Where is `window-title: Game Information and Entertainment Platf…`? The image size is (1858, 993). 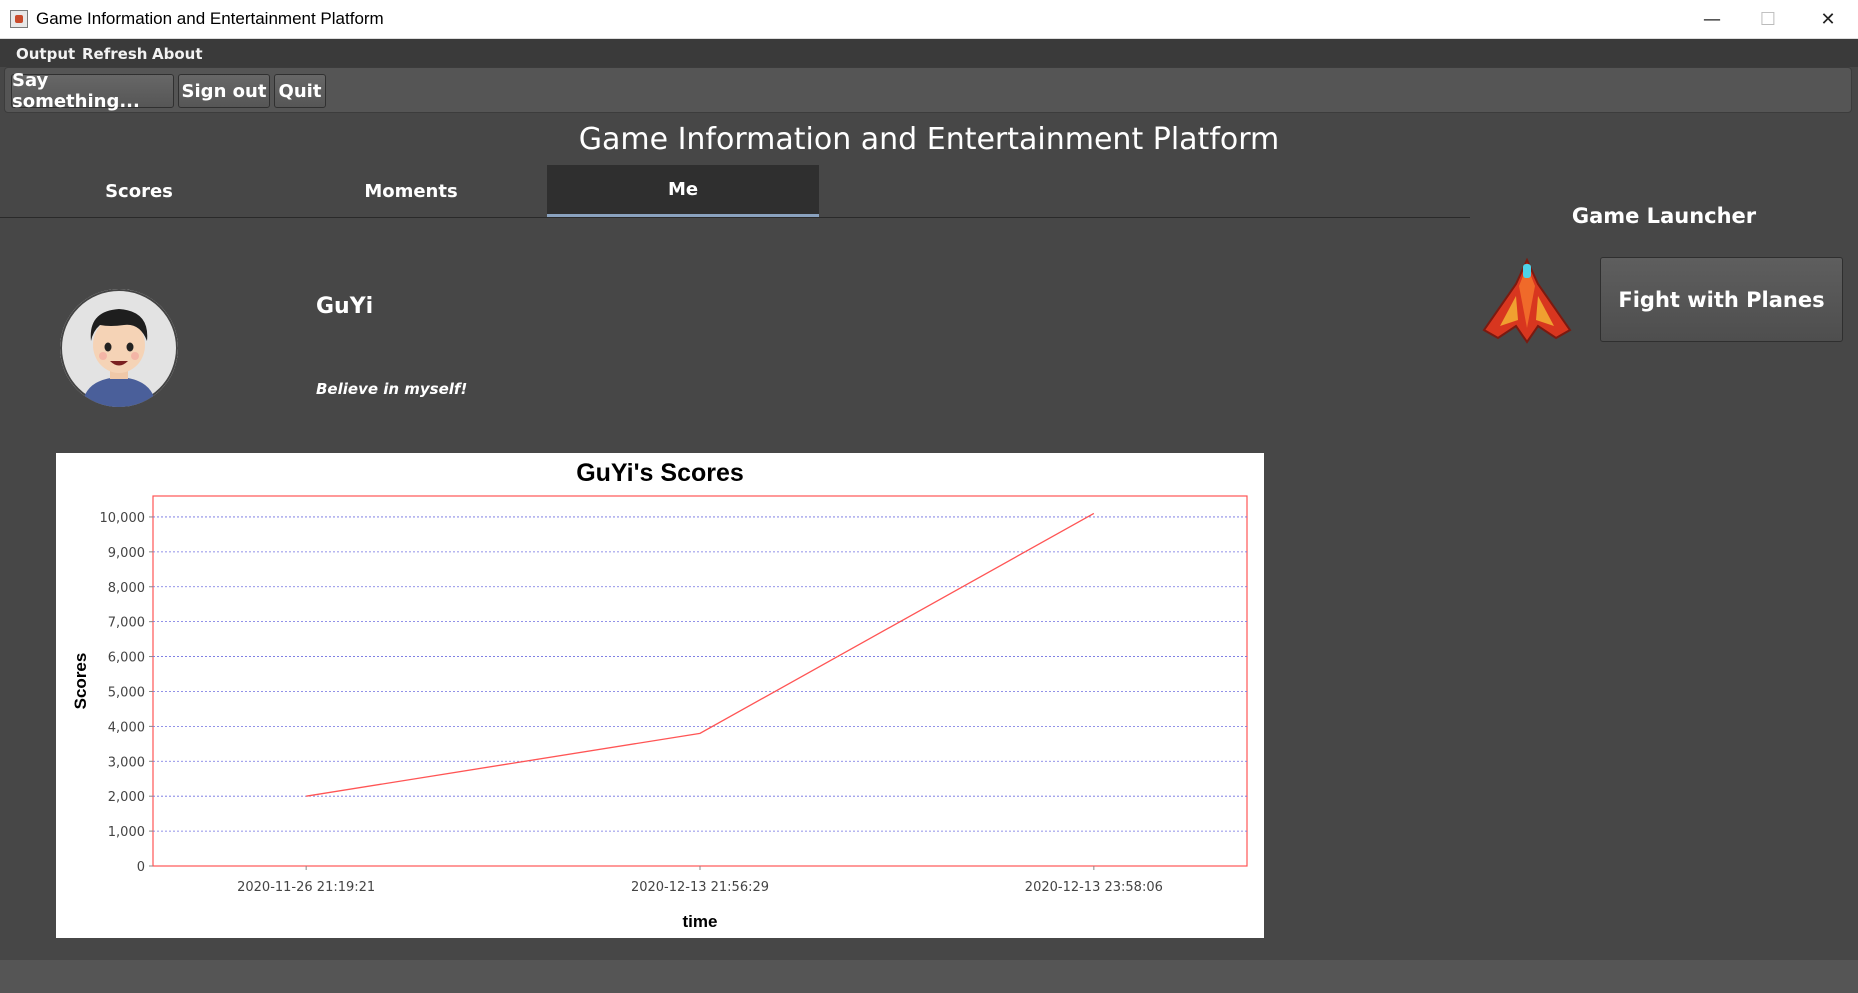
window-title: Game Information and Entertainment Platf… is located at coordinates (210, 18).